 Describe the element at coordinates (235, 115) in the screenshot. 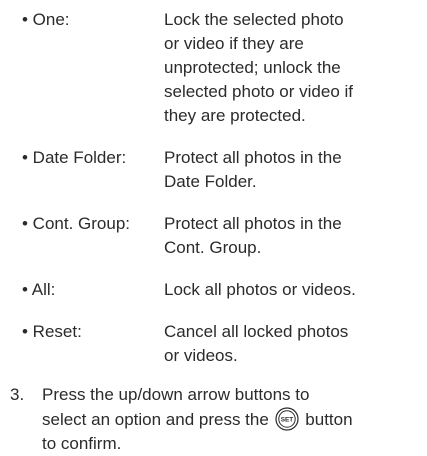

I see `description-line: they are protected.` at that location.